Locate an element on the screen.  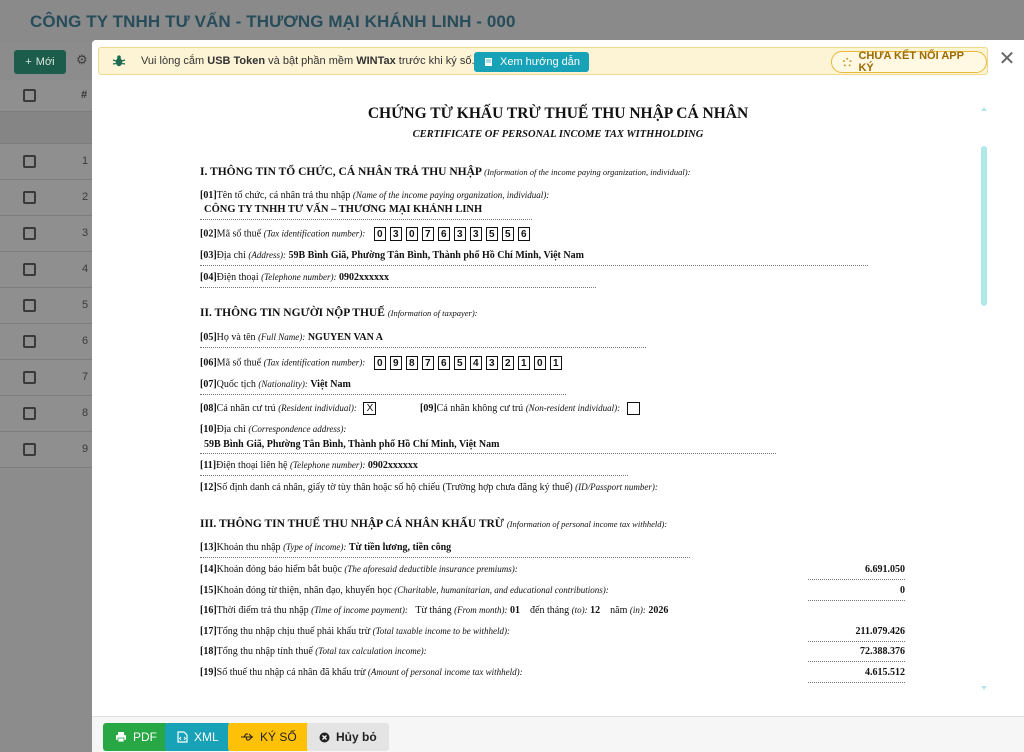
digital-sign-button: KÝ SỐ is located at coordinates (268, 737).